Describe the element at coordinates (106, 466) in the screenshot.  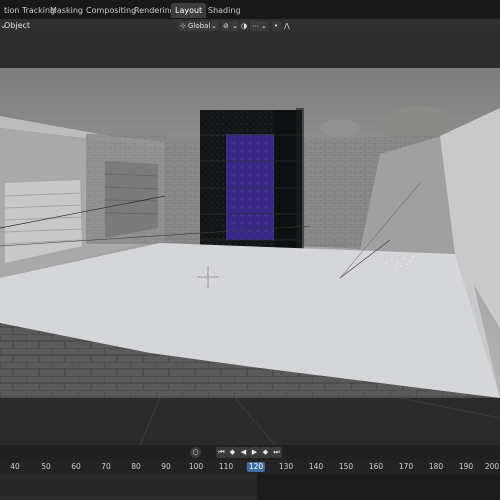
I see `tick-label: 70` at that location.